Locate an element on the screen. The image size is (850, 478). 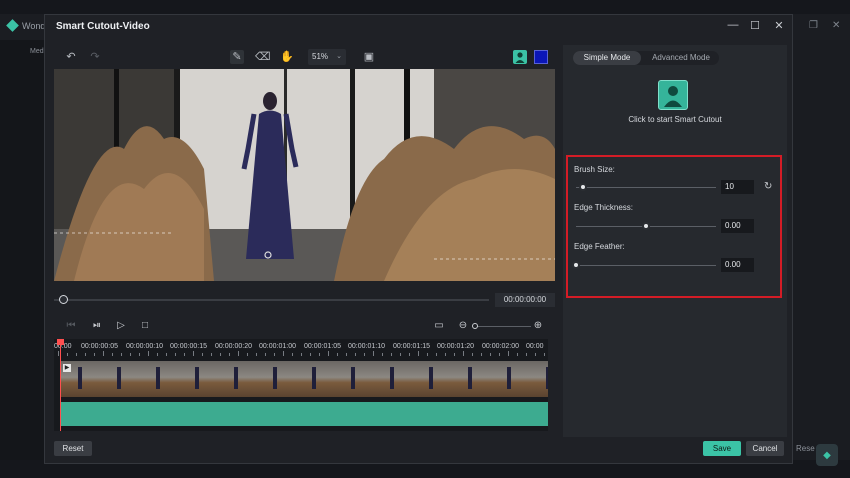
zoom-select: 51% ⌄ is located at coordinates (327, 57).